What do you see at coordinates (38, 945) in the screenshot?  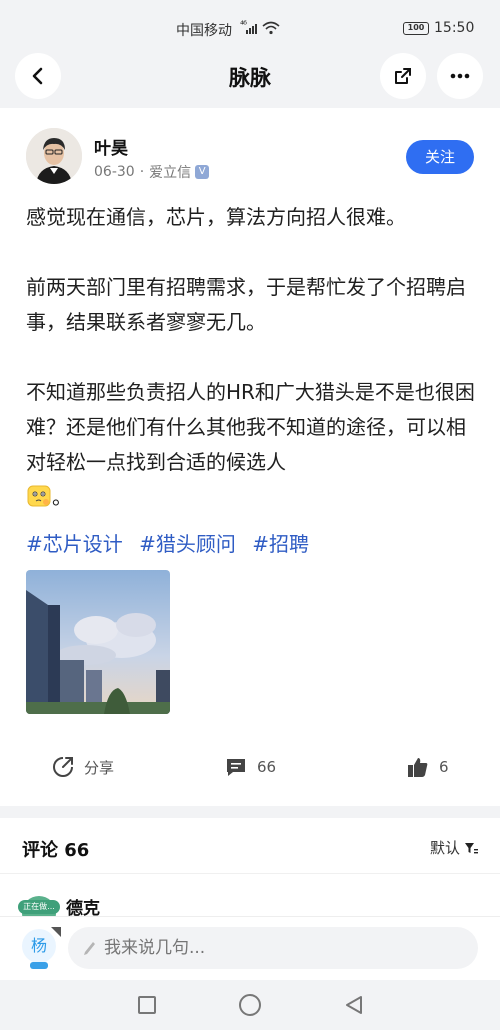 I see `my-avatar-char: 杨` at bounding box center [38, 945].